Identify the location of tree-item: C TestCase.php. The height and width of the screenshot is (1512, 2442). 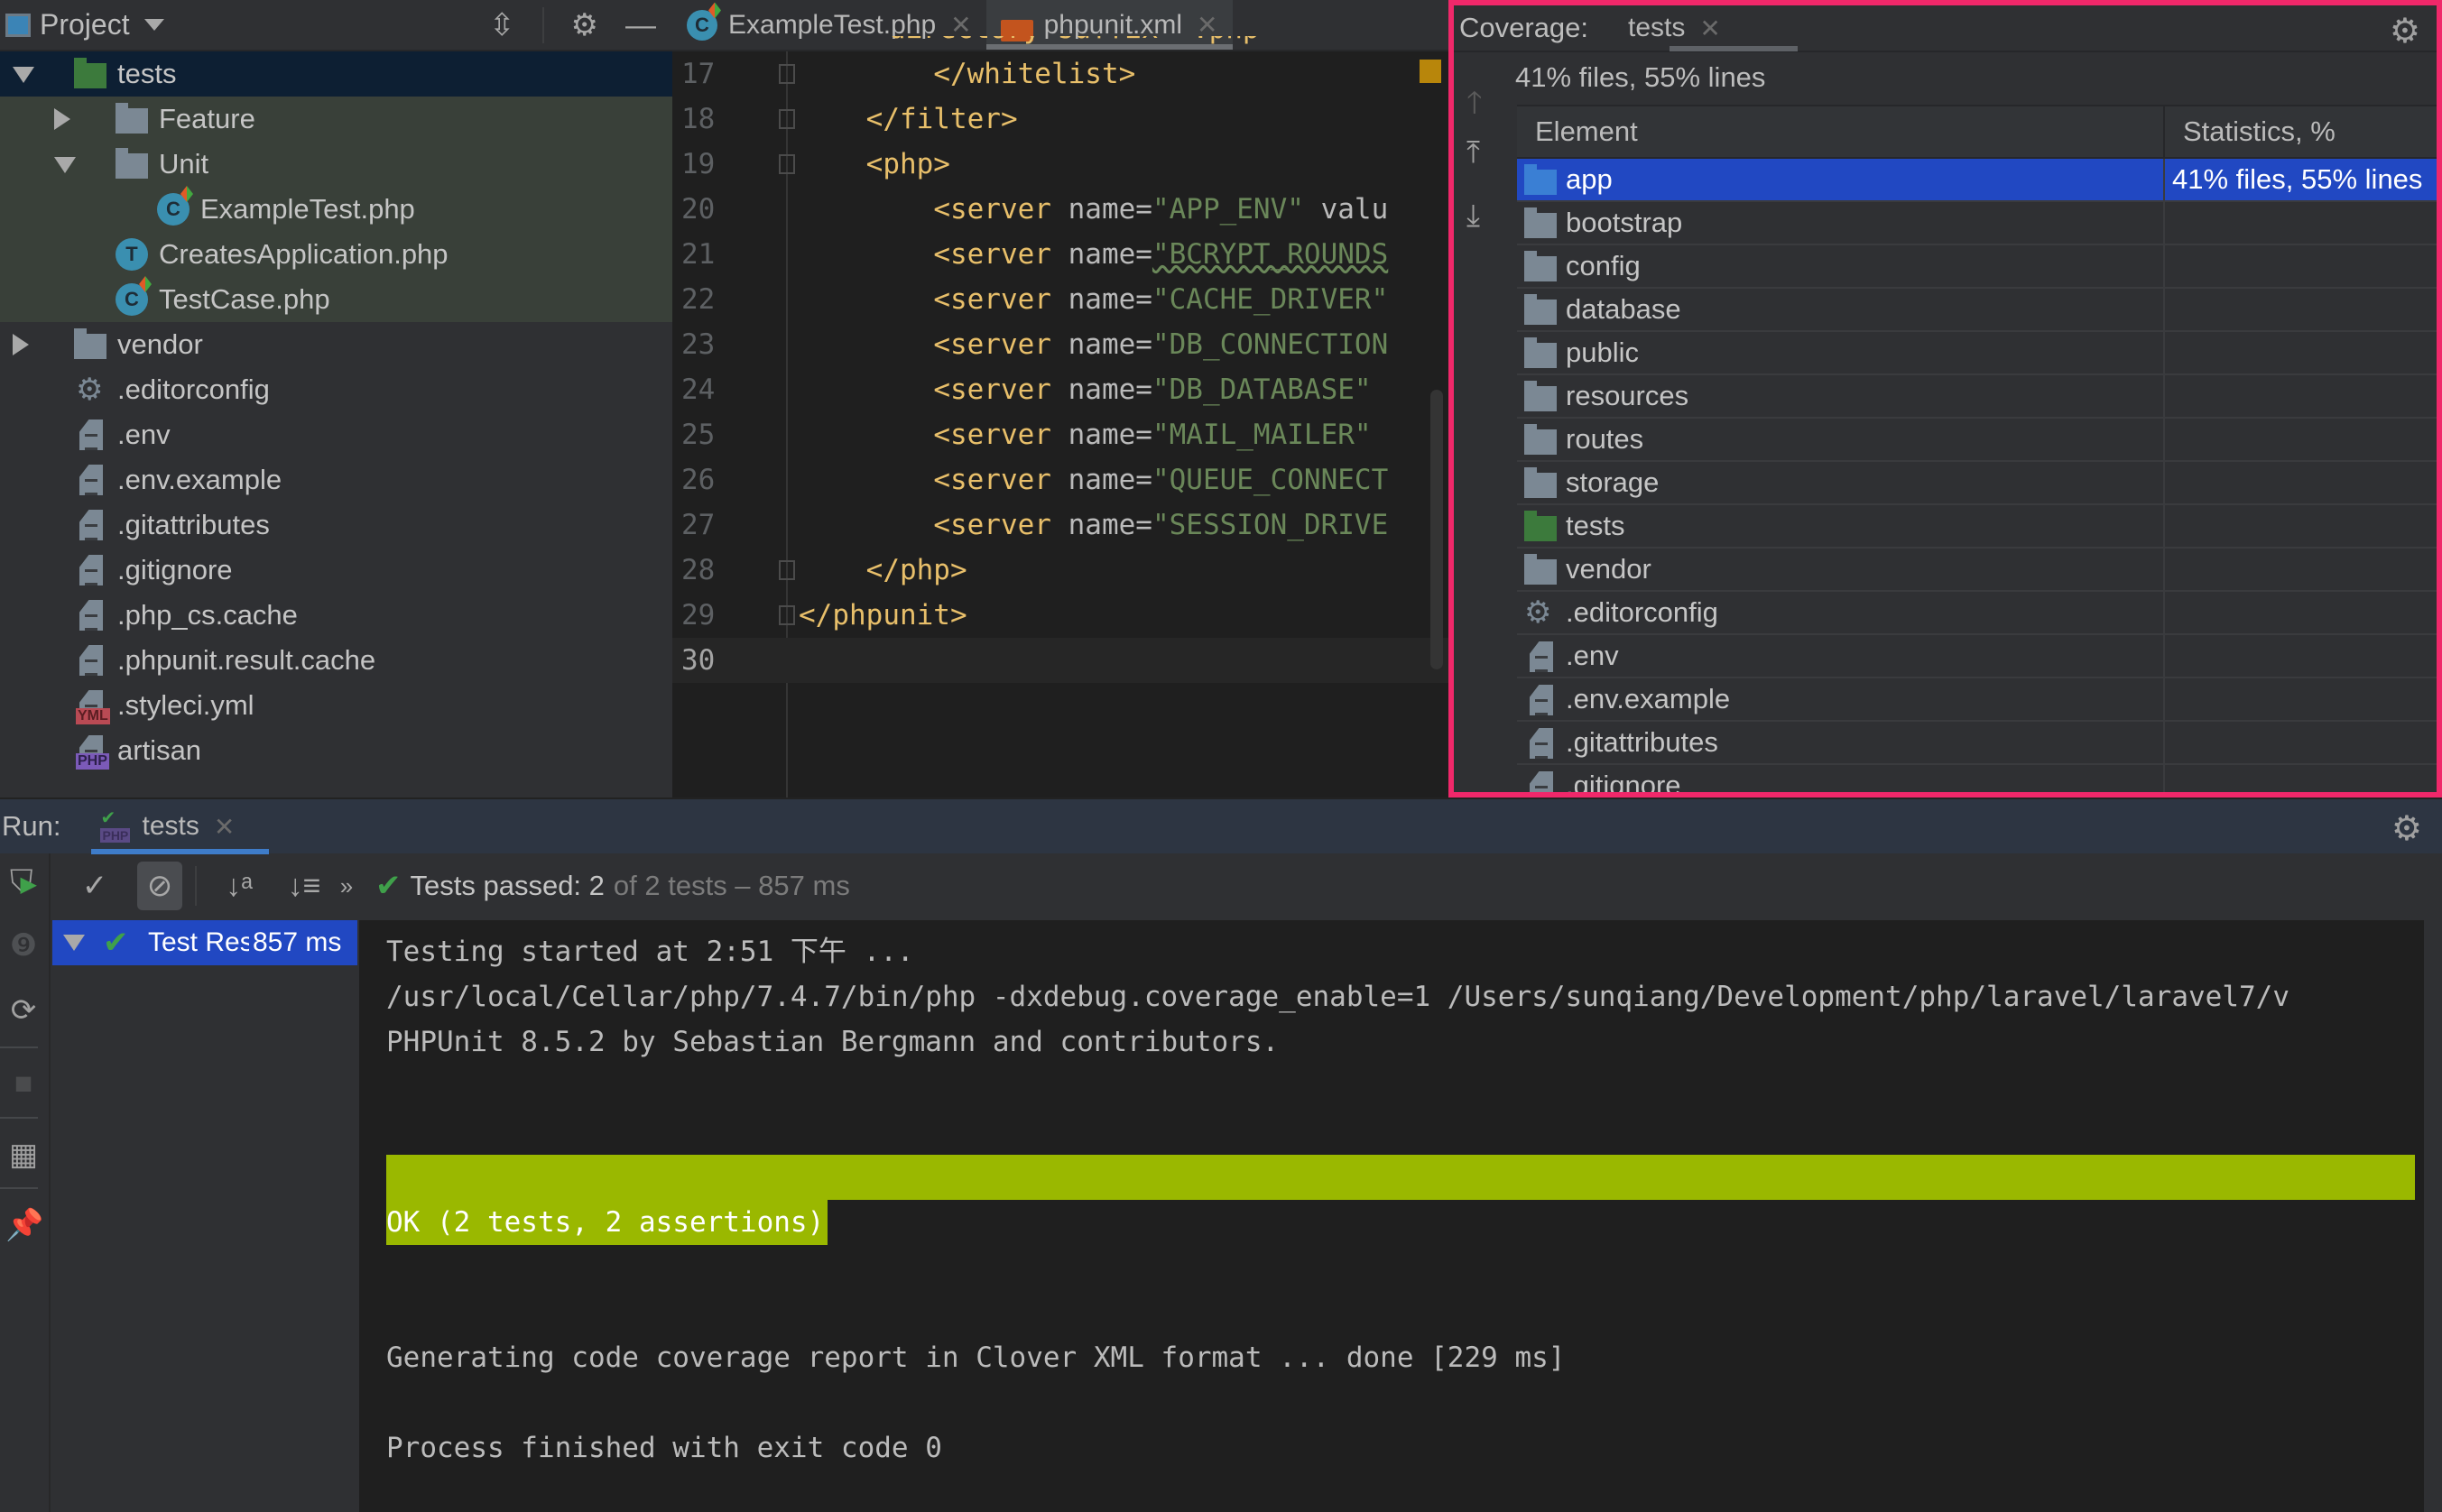
(336, 299).